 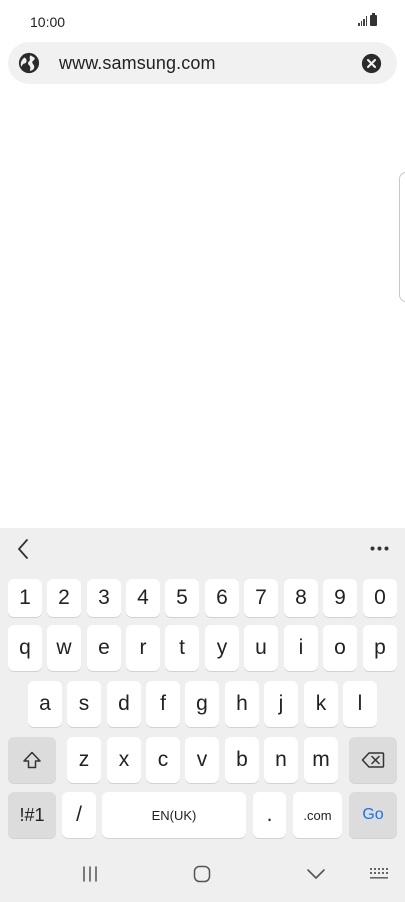 What do you see at coordinates (124, 704) in the screenshot?
I see `key-d: d` at bounding box center [124, 704].